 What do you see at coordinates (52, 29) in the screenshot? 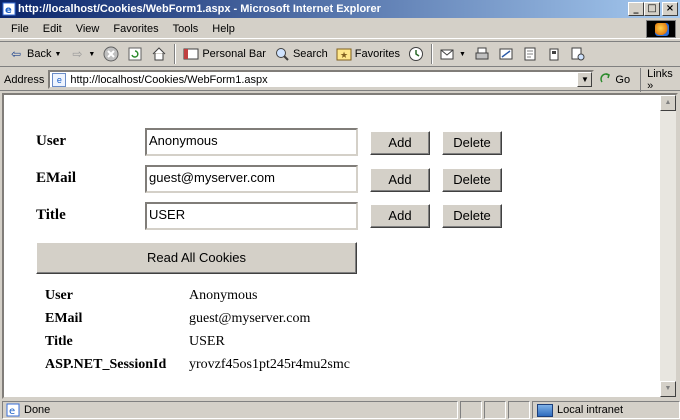
I see `menu-edit: Edit` at bounding box center [52, 29].